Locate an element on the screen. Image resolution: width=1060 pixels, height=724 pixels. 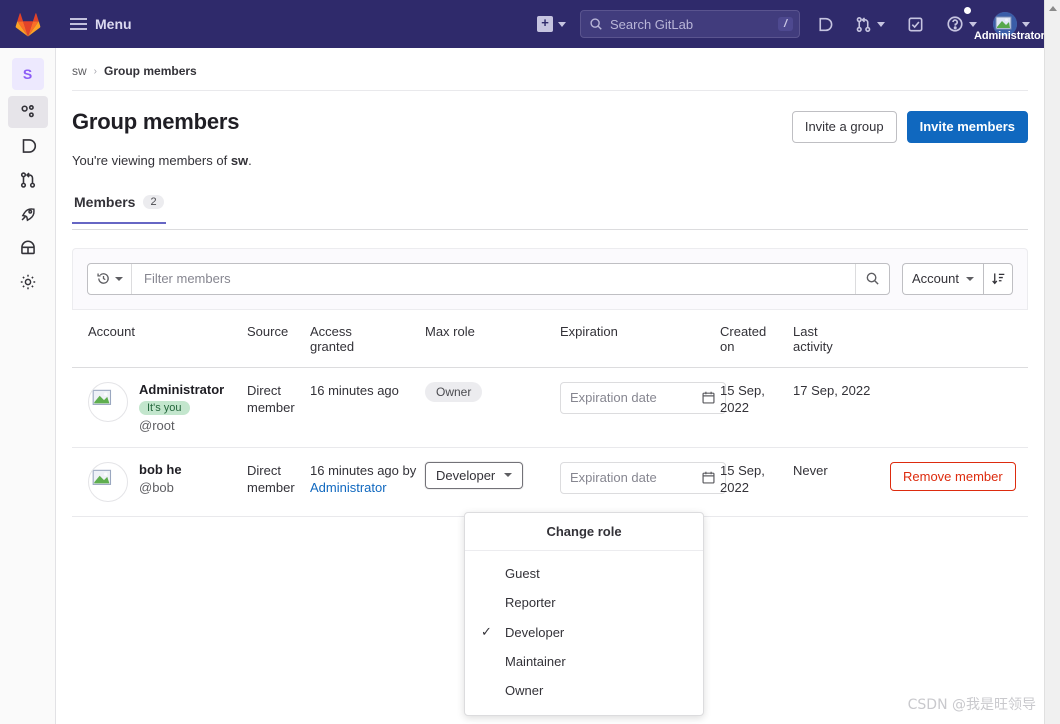
sidebar-item-packages is located at coordinates (28, 248).